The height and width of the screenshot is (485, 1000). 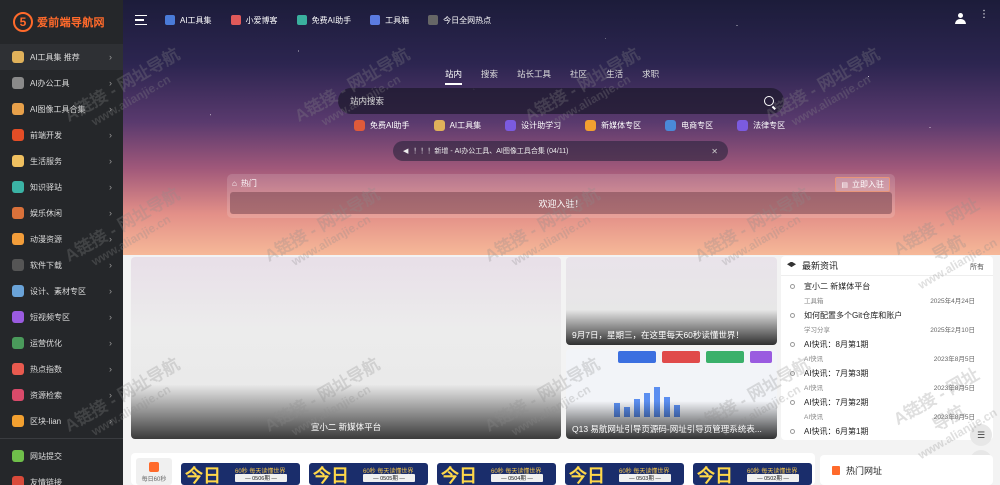 What do you see at coordinates (18, 161) in the screenshot?
I see `ice-cream-icon` at bounding box center [18, 161].